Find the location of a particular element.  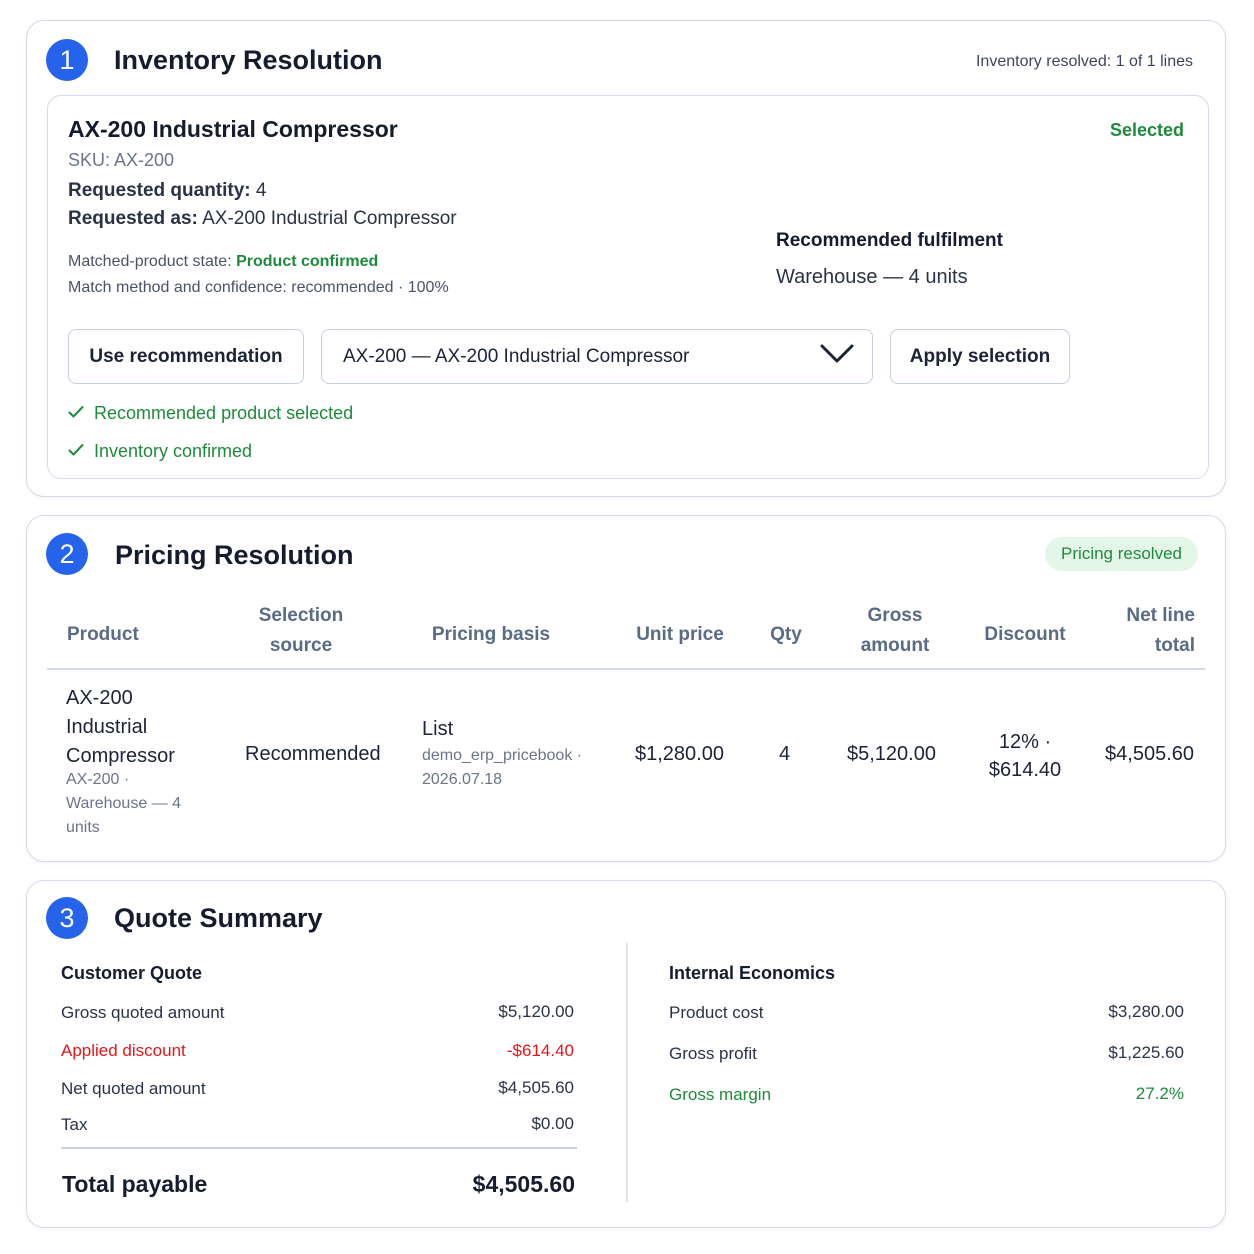

col-header-net-line-total: Net line total is located at coordinates (1160, 630).